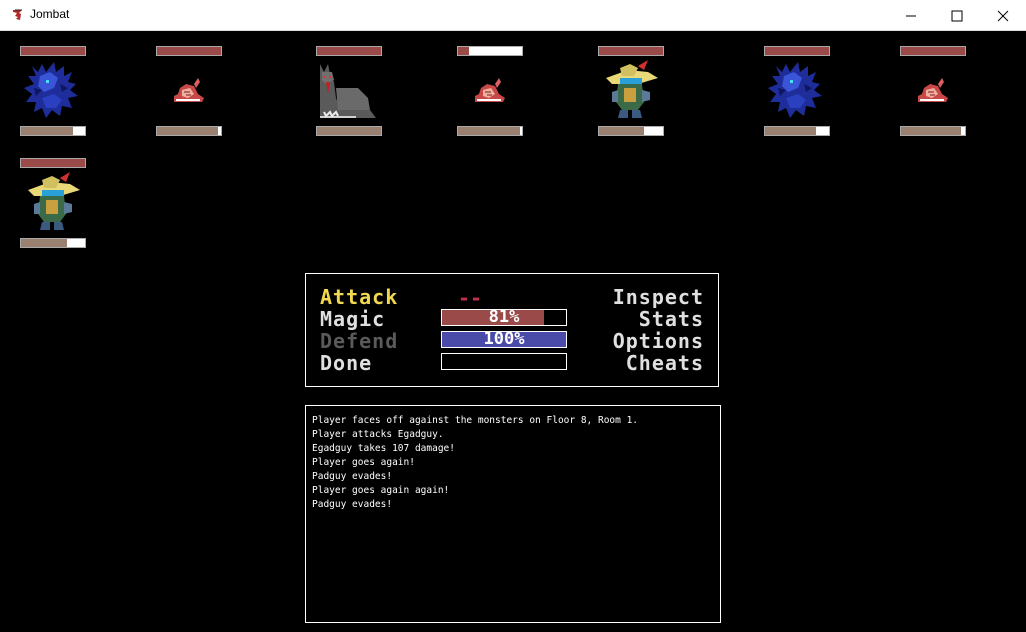  What do you see at coordinates (671, 319) in the screenshot?
I see `menu-stats: Stats` at bounding box center [671, 319].